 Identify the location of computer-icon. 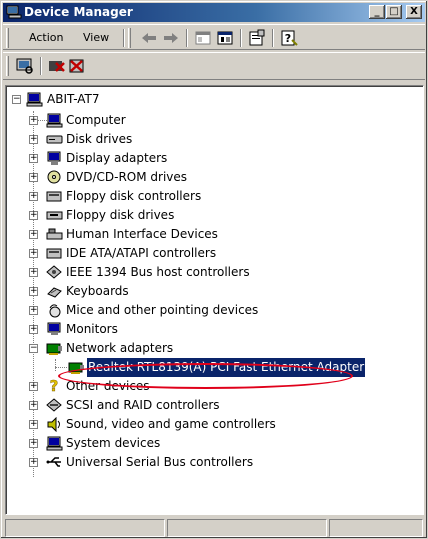
(54, 120).